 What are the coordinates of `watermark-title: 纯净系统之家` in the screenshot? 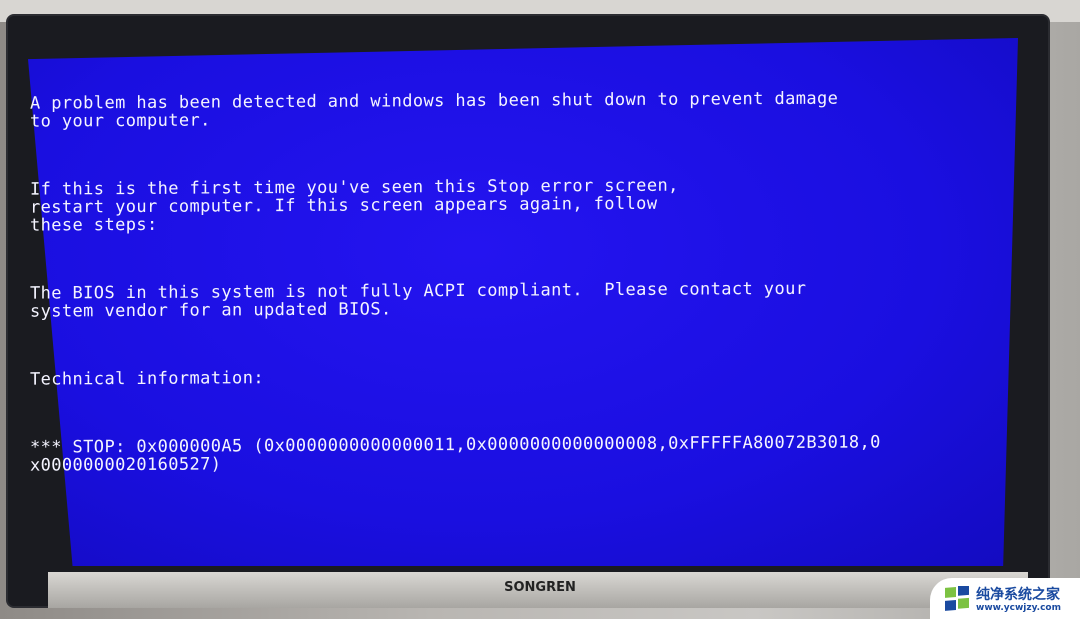 It's located at (1018, 595).